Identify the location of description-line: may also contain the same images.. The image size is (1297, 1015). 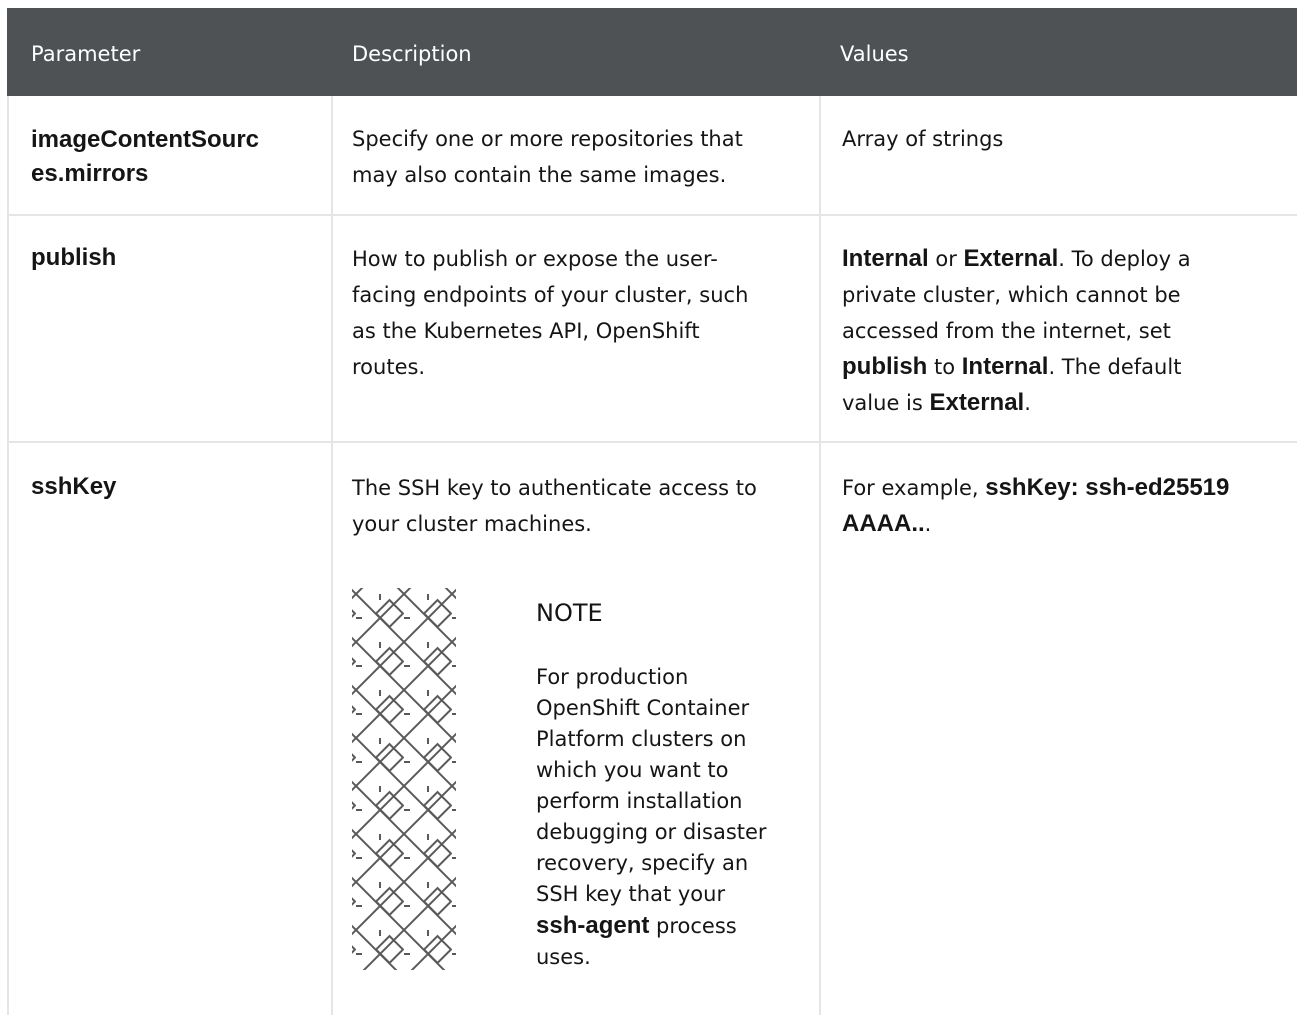
(539, 175).